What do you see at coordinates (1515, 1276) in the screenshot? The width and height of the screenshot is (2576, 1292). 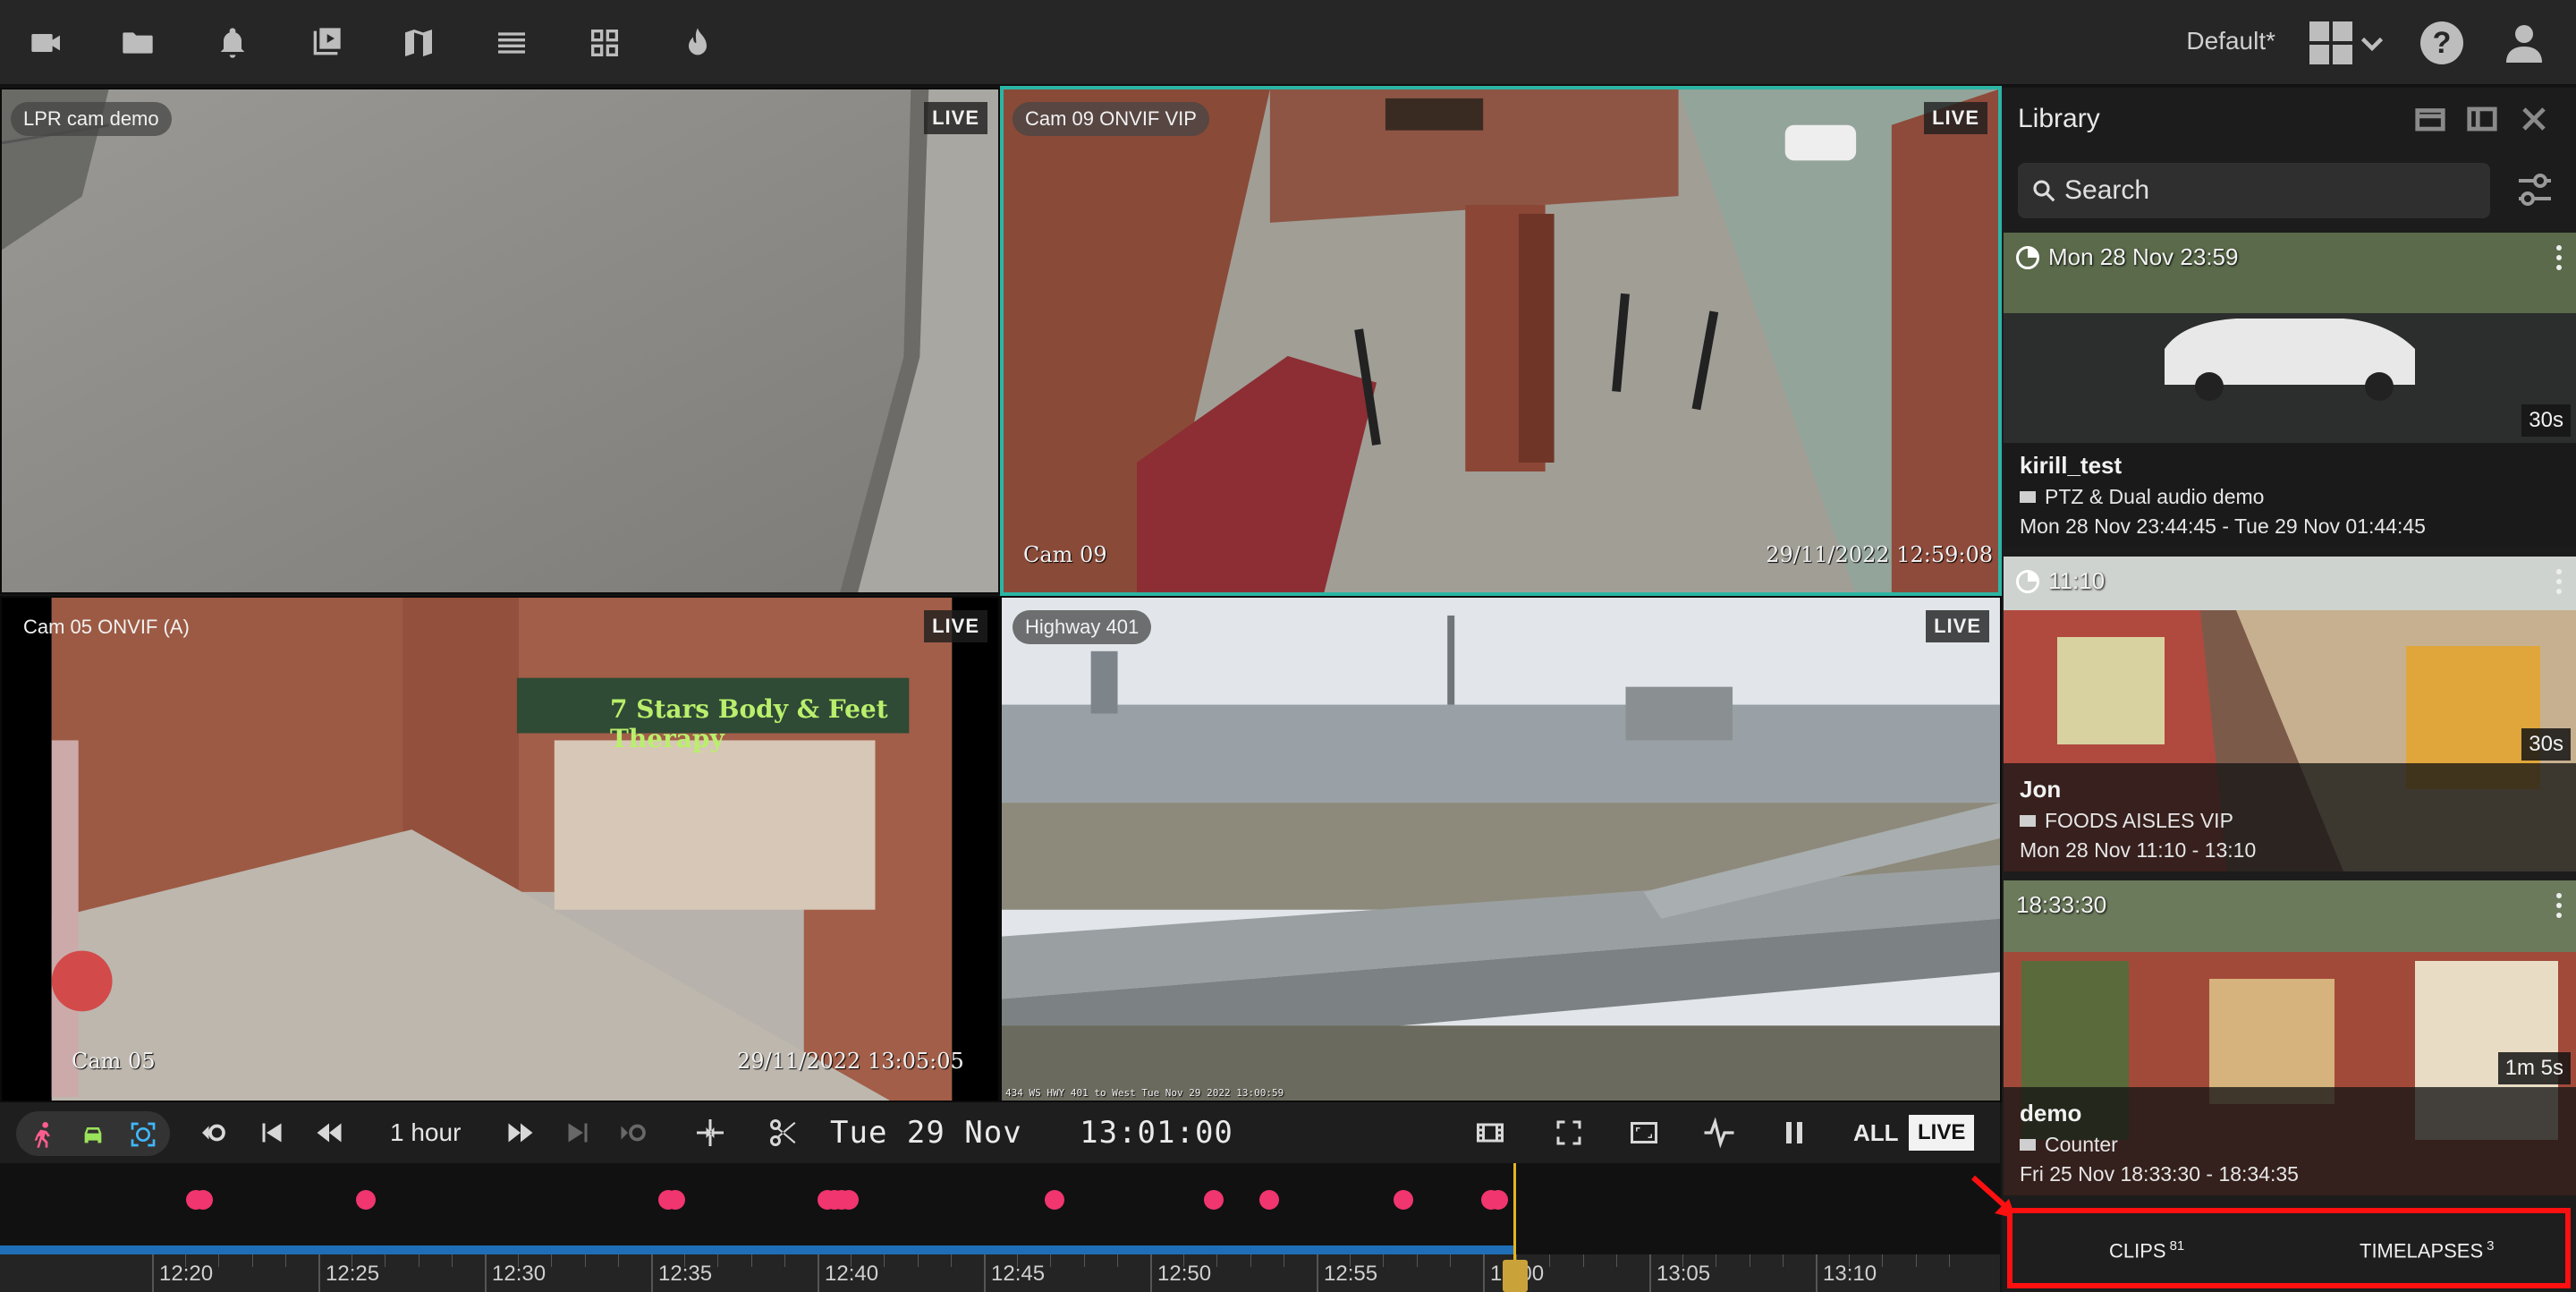 I see `playhead-handle` at bounding box center [1515, 1276].